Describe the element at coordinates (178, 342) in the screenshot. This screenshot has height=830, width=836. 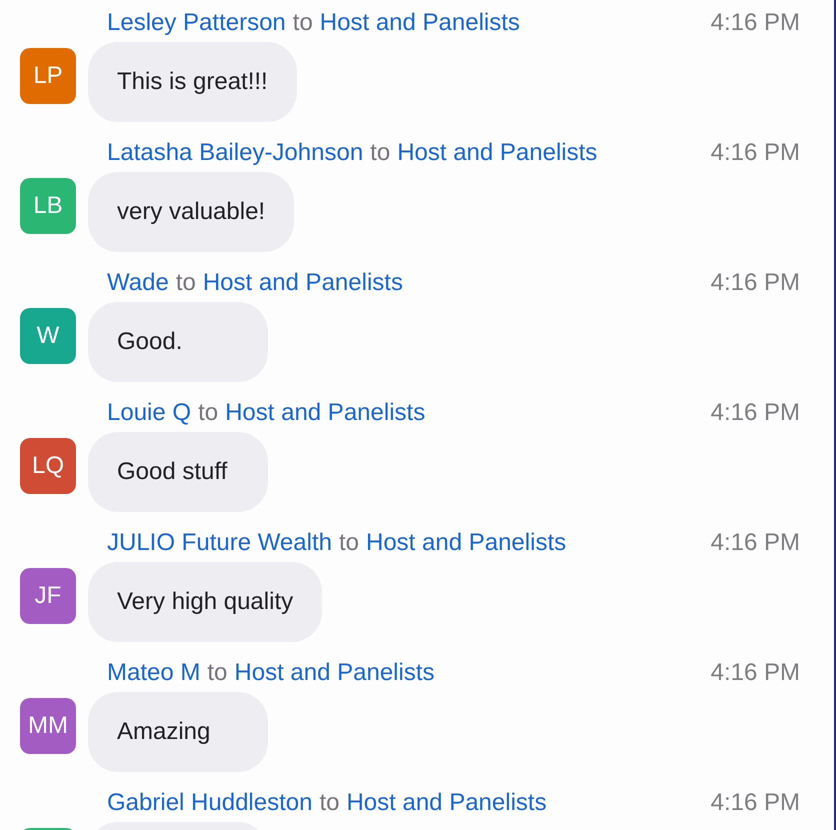
I see `message-bubble: Good.` at that location.